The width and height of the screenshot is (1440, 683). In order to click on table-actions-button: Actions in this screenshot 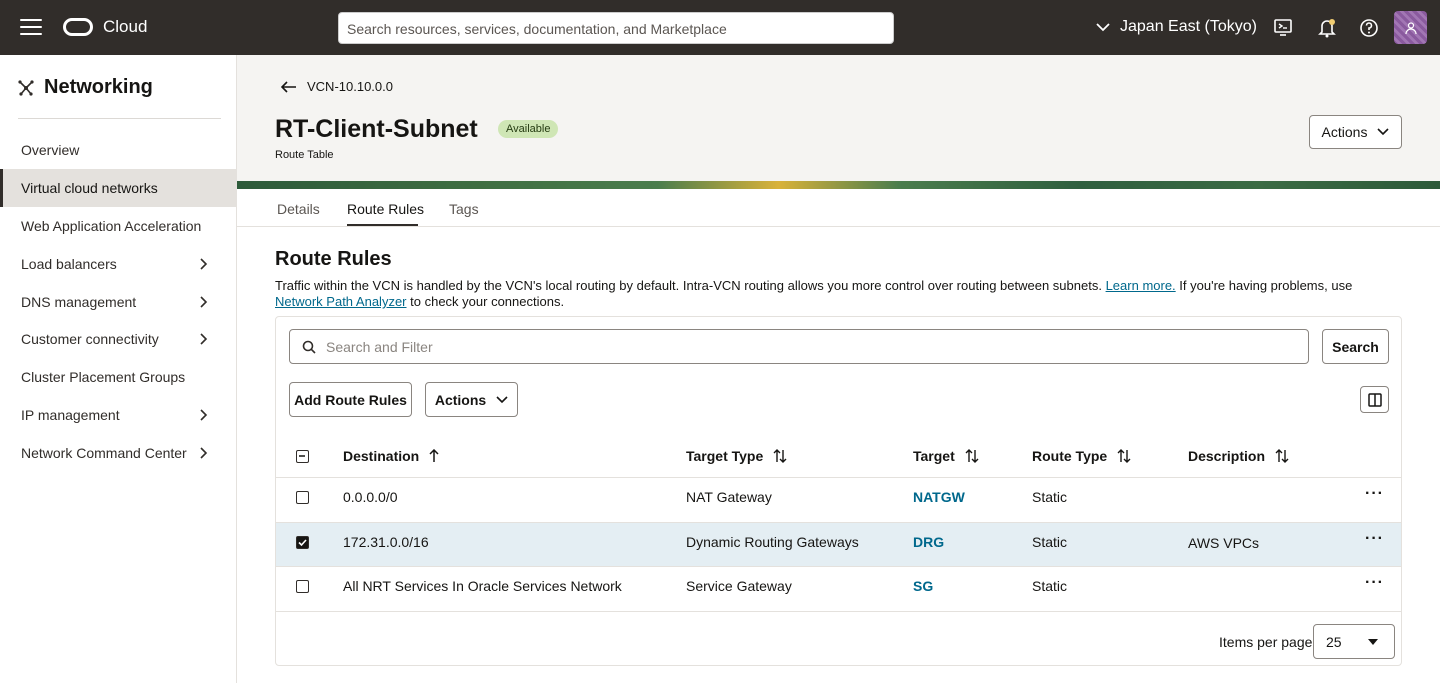, I will do `click(471, 399)`.